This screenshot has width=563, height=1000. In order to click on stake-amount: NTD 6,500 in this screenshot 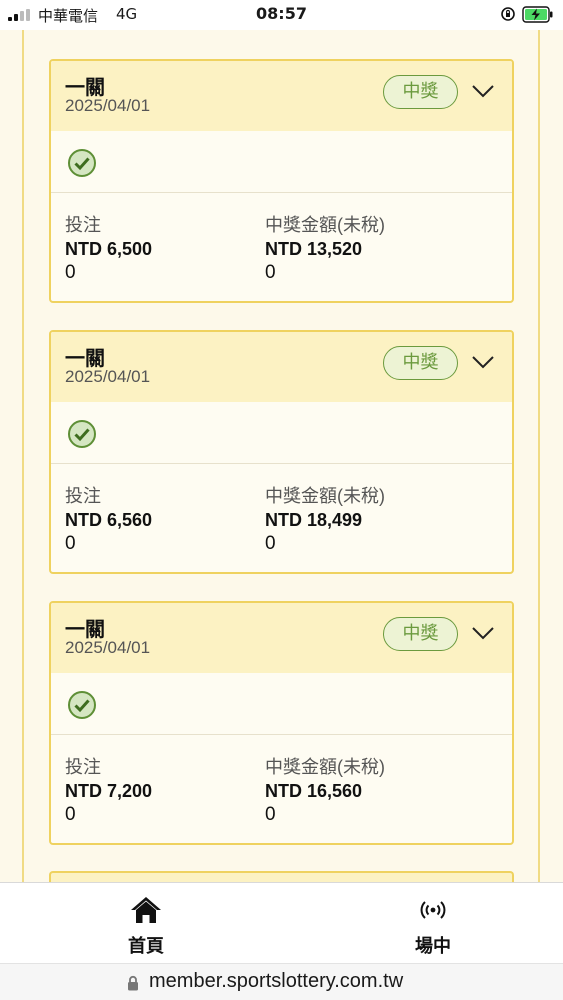, I will do `click(109, 249)`.